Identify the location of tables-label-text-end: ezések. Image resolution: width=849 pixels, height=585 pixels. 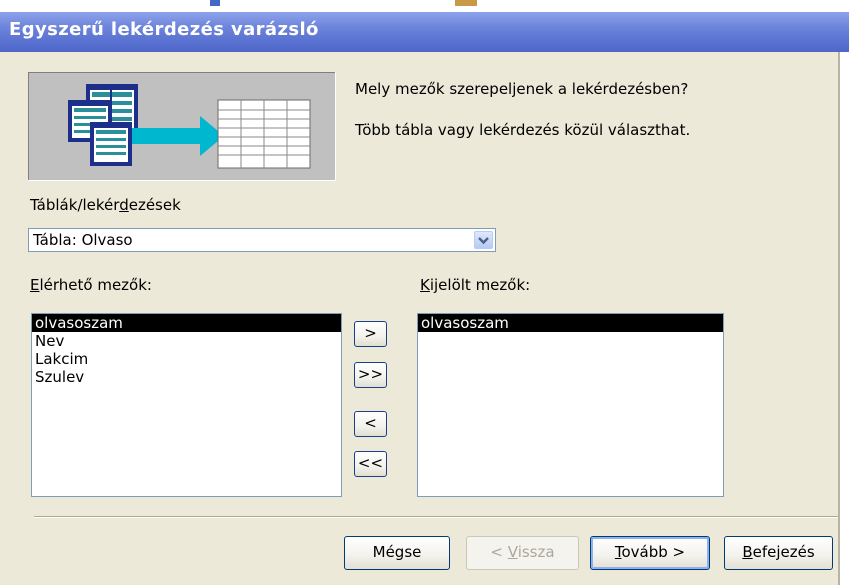
(154, 205).